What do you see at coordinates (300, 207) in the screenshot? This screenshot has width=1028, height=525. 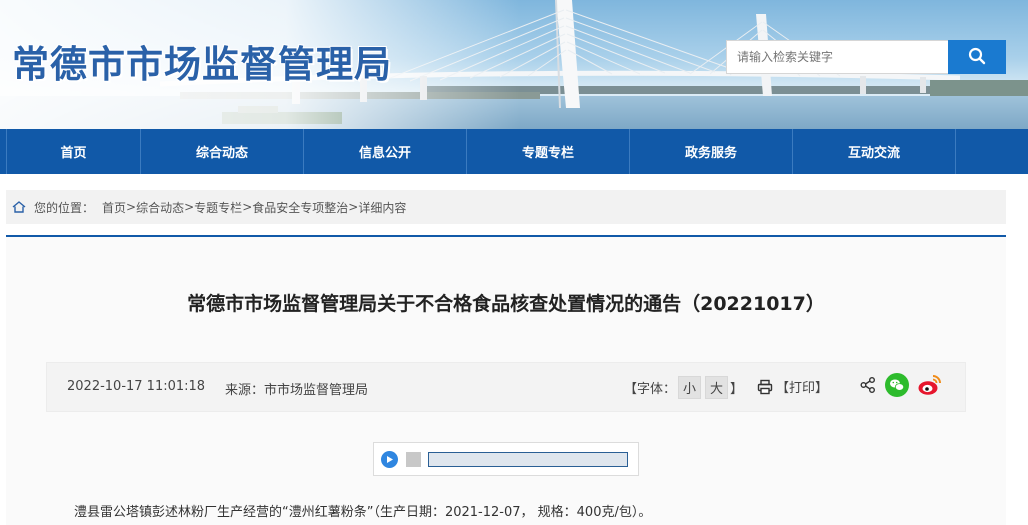 I see `breadcrumb-link-food-safety: 食品安全专项整治` at bounding box center [300, 207].